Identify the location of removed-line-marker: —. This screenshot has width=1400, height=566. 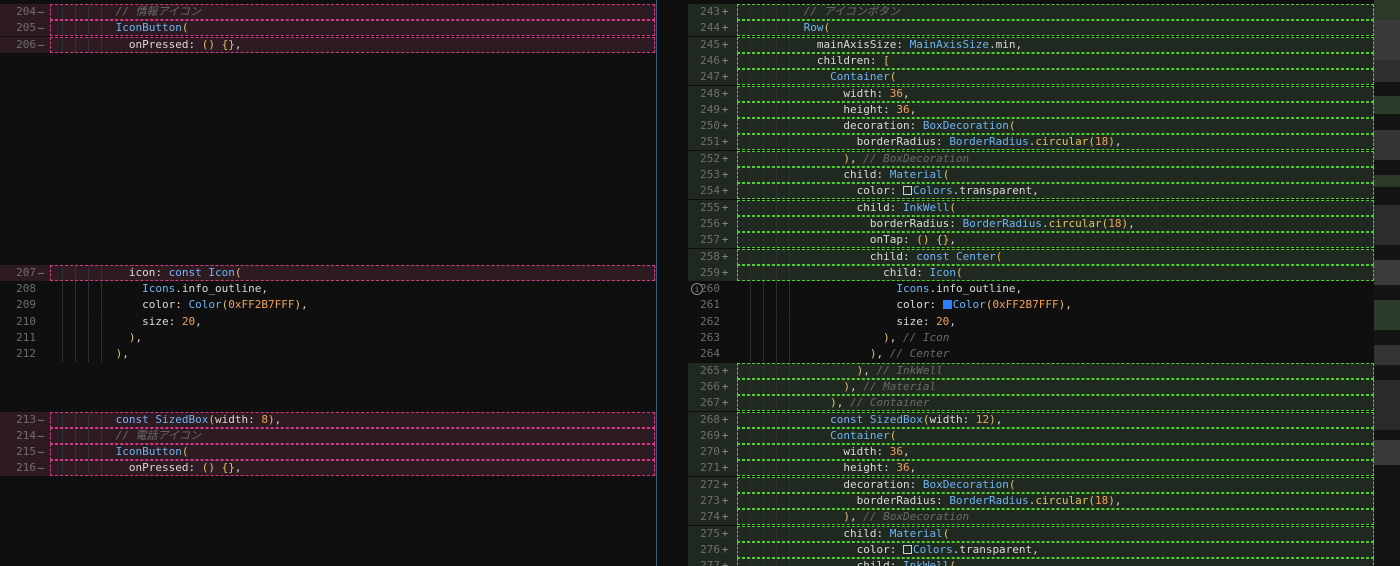
(41, 468).